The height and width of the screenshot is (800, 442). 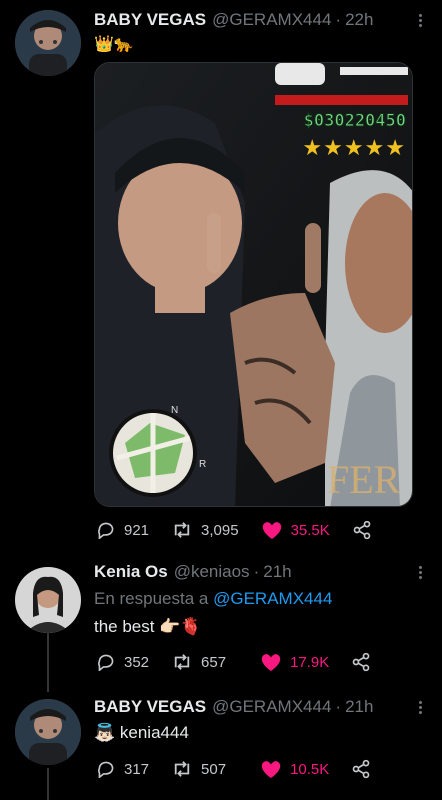 I want to click on like-button: 17.9K, so click(x=294, y=662).